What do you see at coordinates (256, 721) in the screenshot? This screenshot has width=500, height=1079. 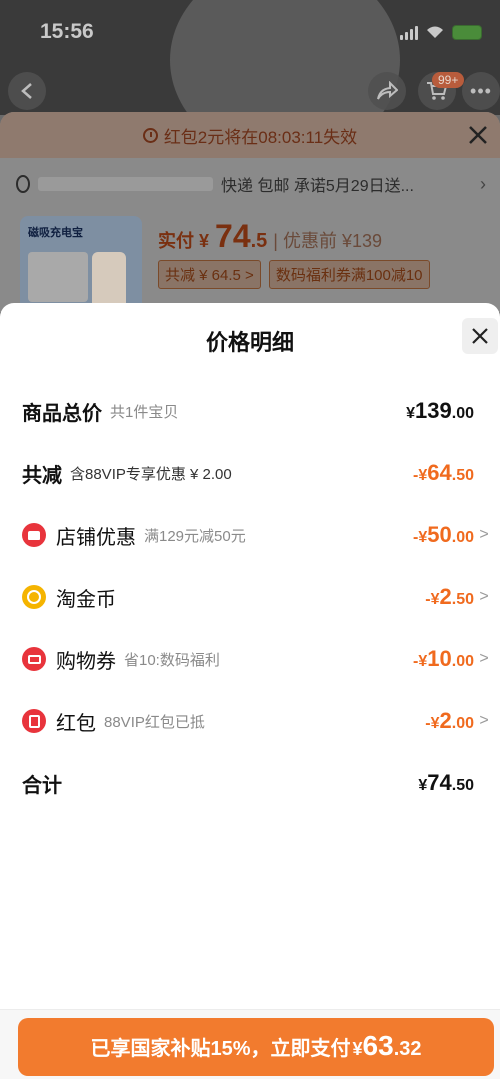 I see `red-packet-row: 红包 88VIP红包已抵 -¥ 2.00 >` at bounding box center [256, 721].